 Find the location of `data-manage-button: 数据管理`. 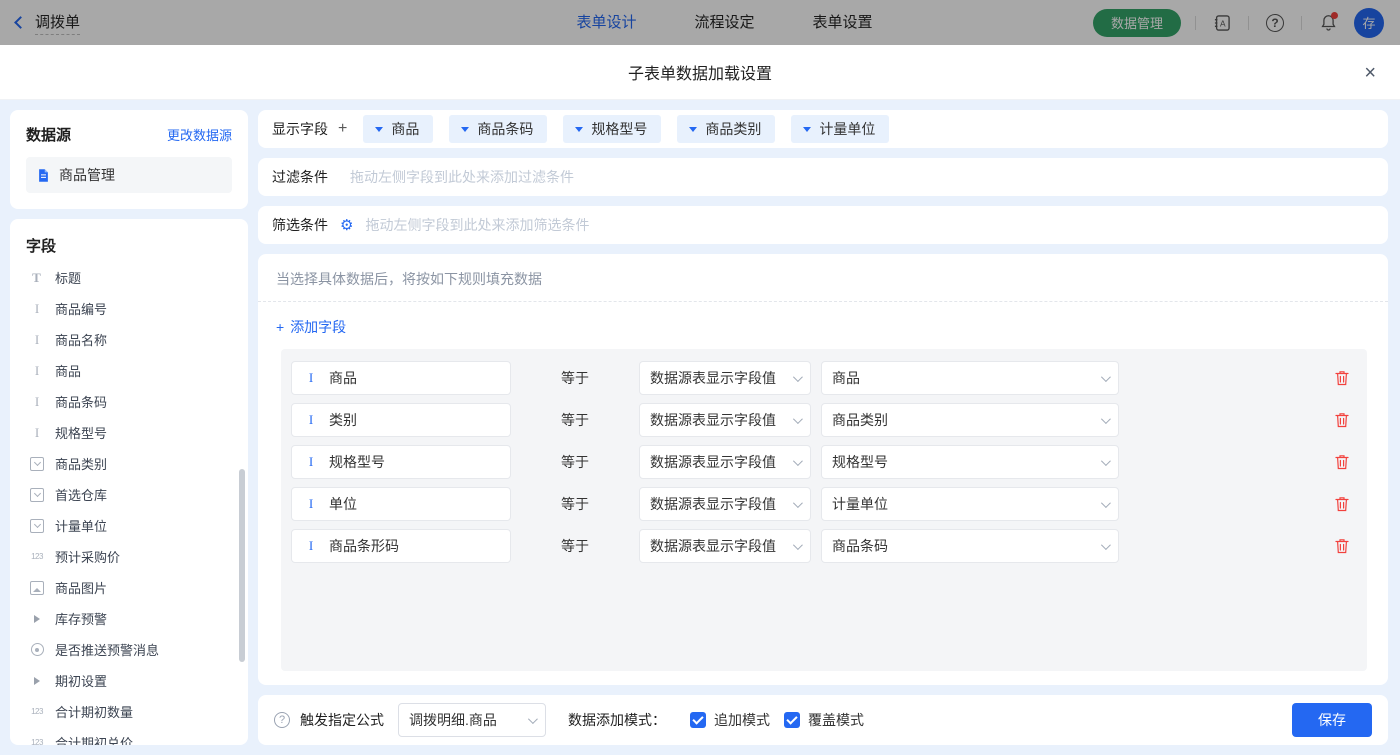

data-manage-button: 数据管理 is located at coordinates (1136, 22).